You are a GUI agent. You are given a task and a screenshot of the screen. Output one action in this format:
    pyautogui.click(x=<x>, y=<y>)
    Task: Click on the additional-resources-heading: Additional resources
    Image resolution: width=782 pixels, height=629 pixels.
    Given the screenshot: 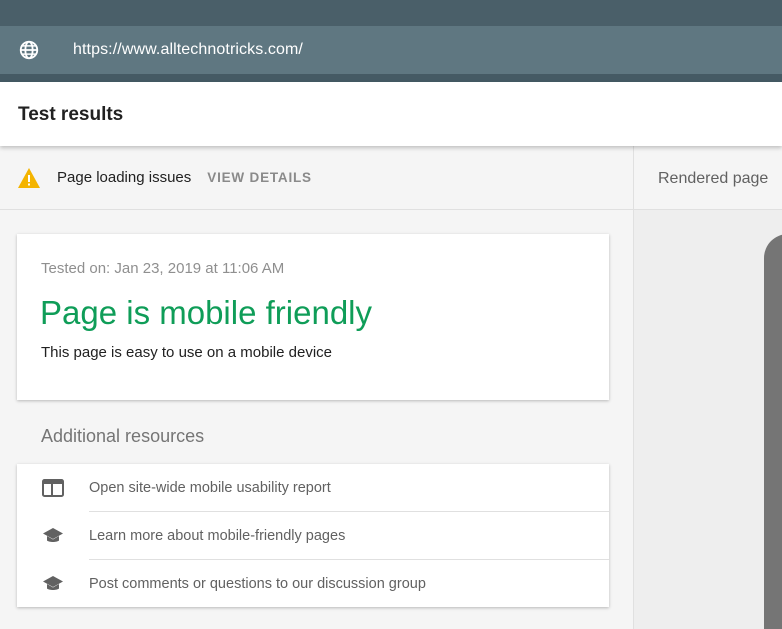 What is the action you would take?
    pyautogui.click(x=123, y=436)
    